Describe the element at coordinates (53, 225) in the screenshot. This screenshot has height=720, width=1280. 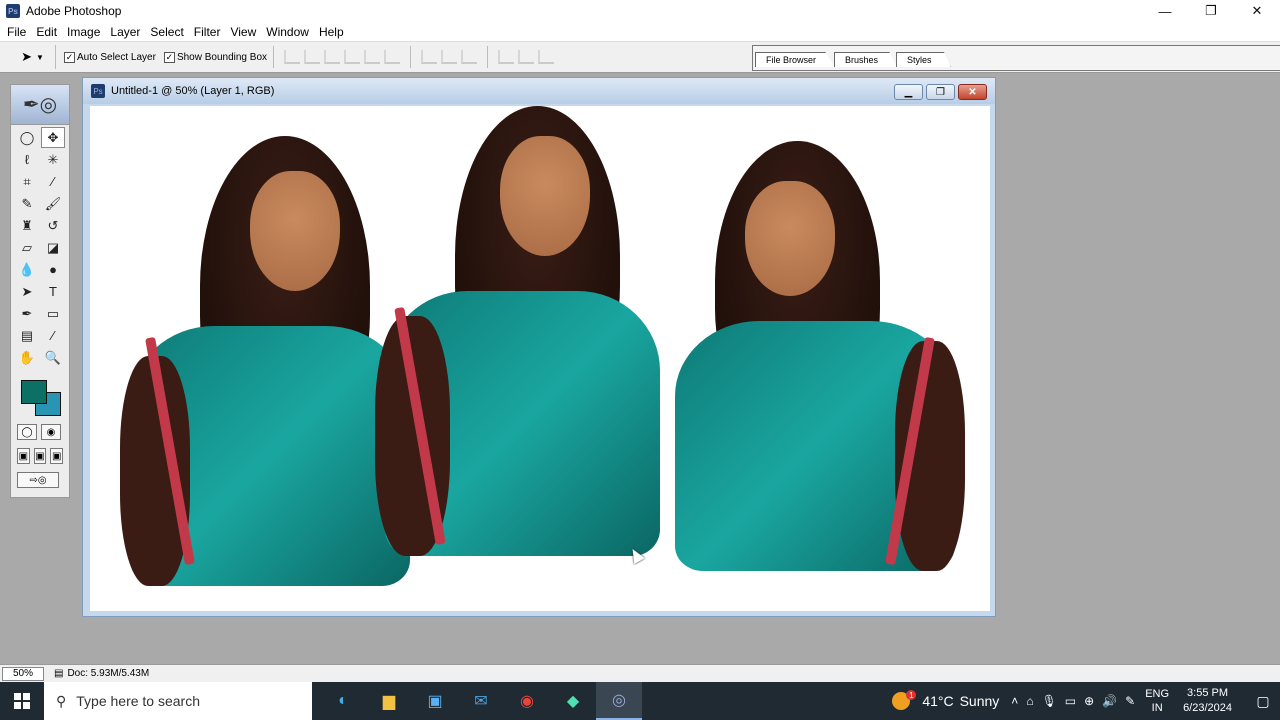
I see `history-brush-icon: ↺` at that location.